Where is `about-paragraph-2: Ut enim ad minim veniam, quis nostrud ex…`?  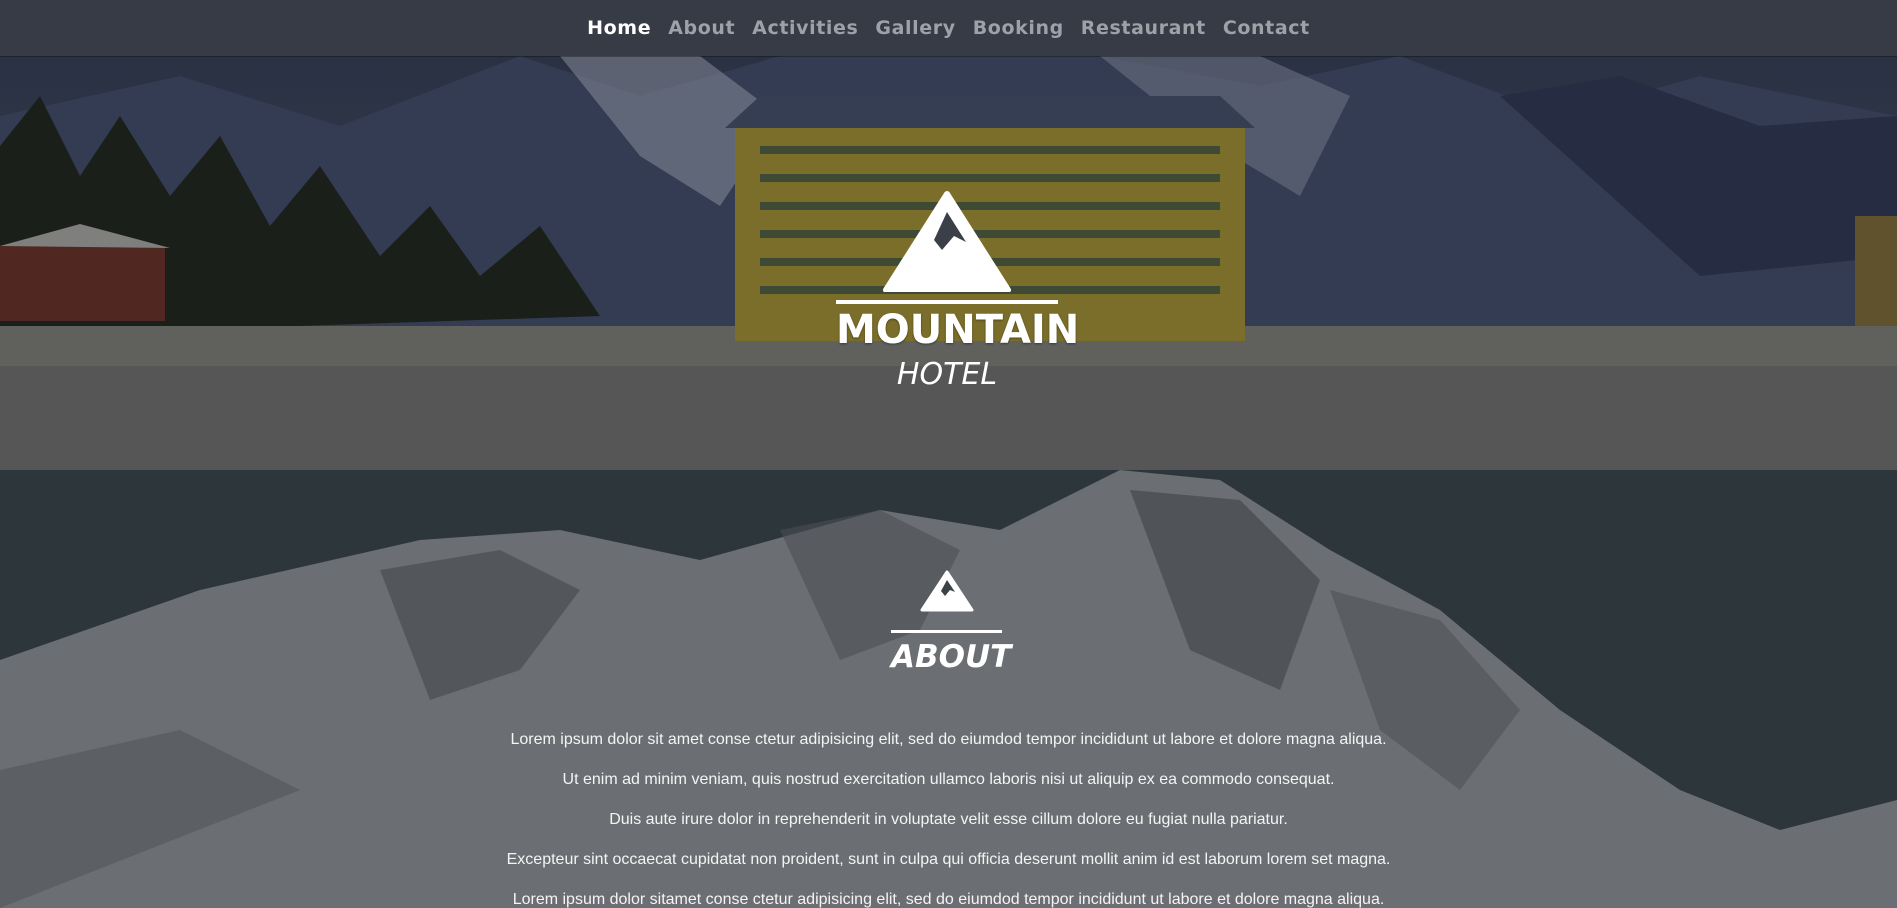
about-paragraph-2: Ut enim ad minim veniam, quis nostrud ex… is located at coordinates (948, 779).